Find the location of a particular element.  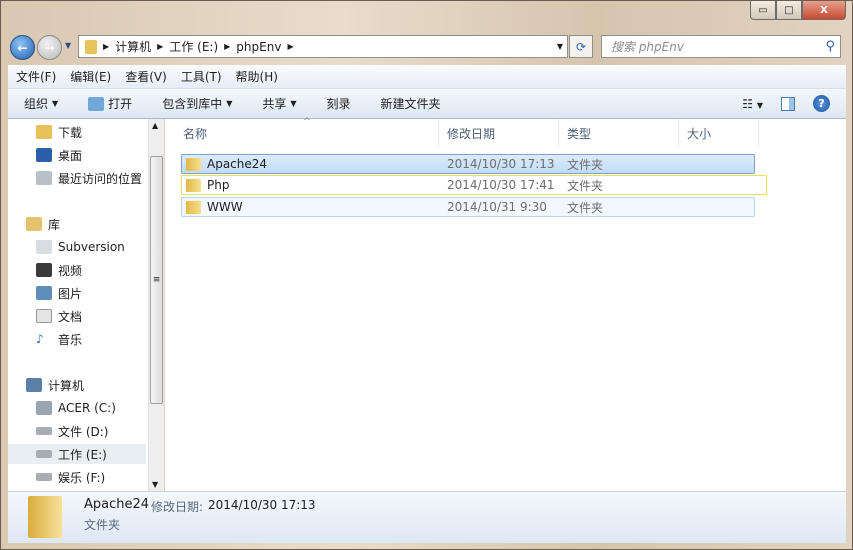

breadcrumb-phpenv: phpEnv is located at coordinates (258, 47).